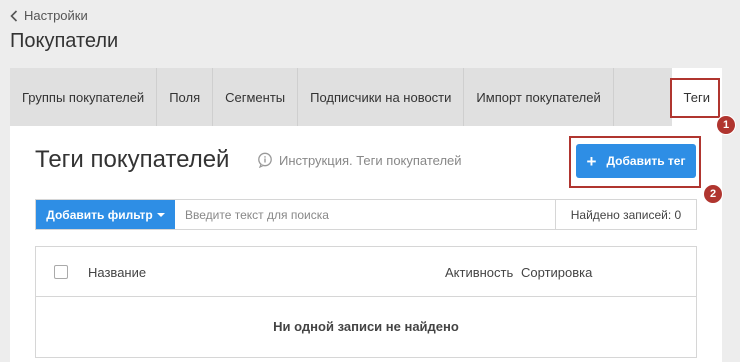 This screenshot has width=740, height=362. I want to click on select-all-checkbox, so click(61, 272).